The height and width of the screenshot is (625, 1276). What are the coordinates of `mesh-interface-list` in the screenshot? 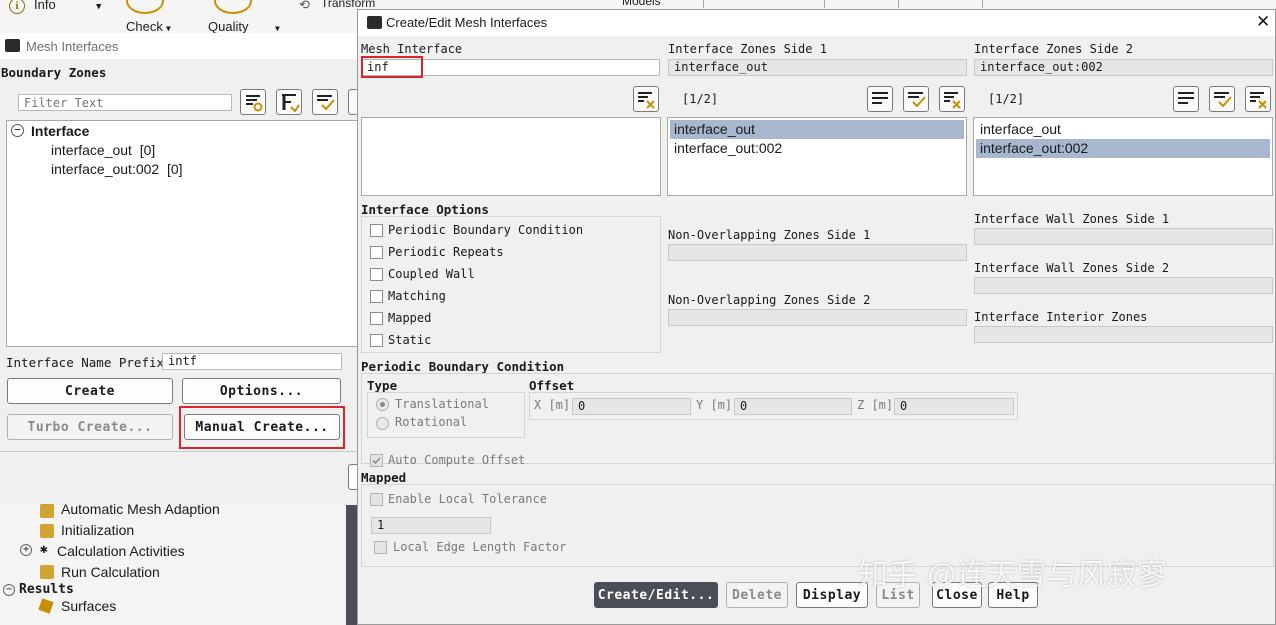 It's located at (511, 156).